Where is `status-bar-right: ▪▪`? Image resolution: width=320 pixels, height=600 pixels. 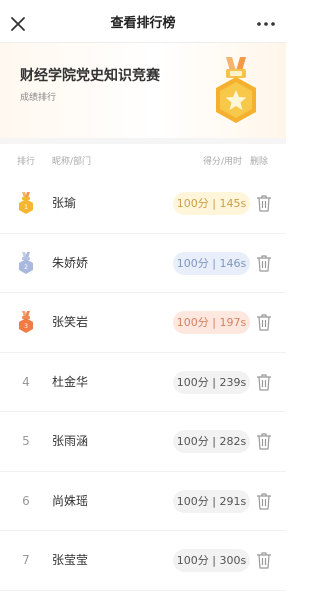 status-bar-right: ▪▪ is located at coordinates (267, 1).